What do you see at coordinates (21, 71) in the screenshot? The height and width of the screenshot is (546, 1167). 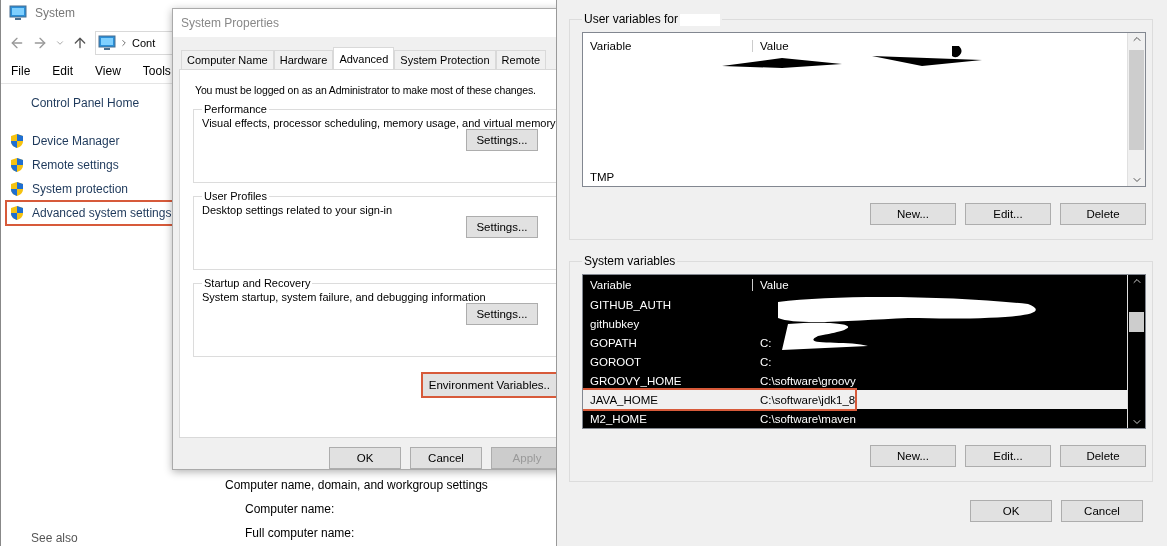 I see `menu-item: File` at bounding box center [21, 71].